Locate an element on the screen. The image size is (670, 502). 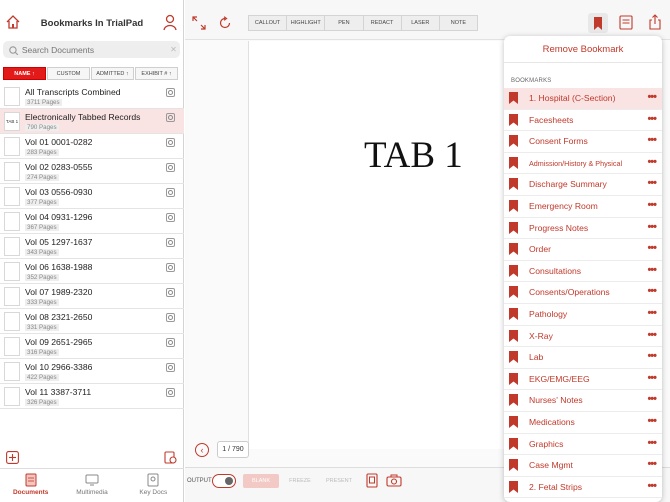
export-document-icon is located at coordinates (170, 457).